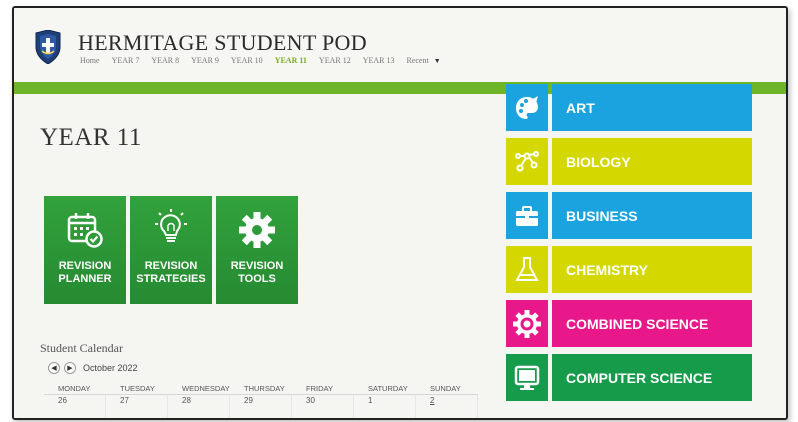 The height and width of the screenshot is (422, 798). I want to click on calendar-week-row: 26 27 28 29 30 1 2, so click(264, 406).